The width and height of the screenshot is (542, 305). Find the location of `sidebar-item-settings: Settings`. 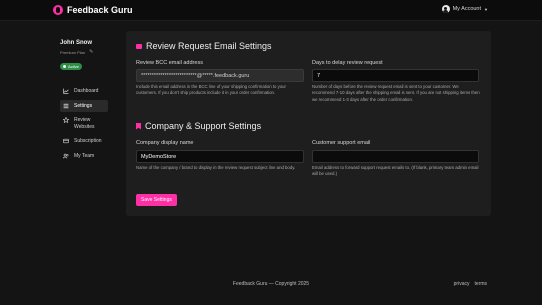

sidebar-item-settings: Settings is located at coordinates (84, 105).